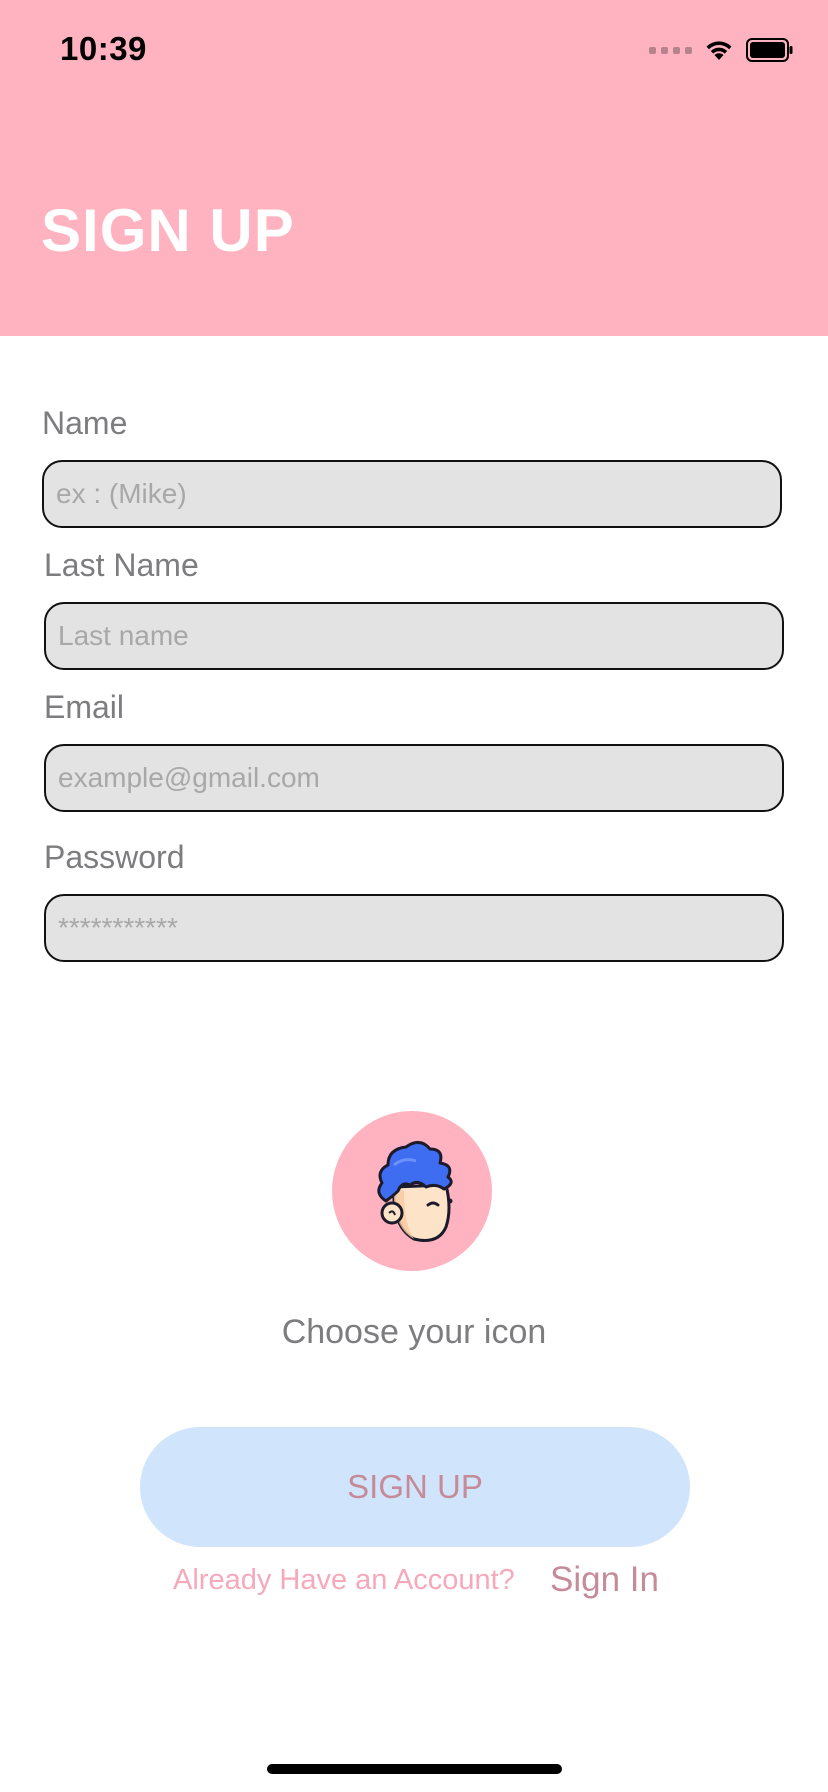 This screenshot has height=1792, width=828. I want to click on avatar-picker, so click(412, 1191).